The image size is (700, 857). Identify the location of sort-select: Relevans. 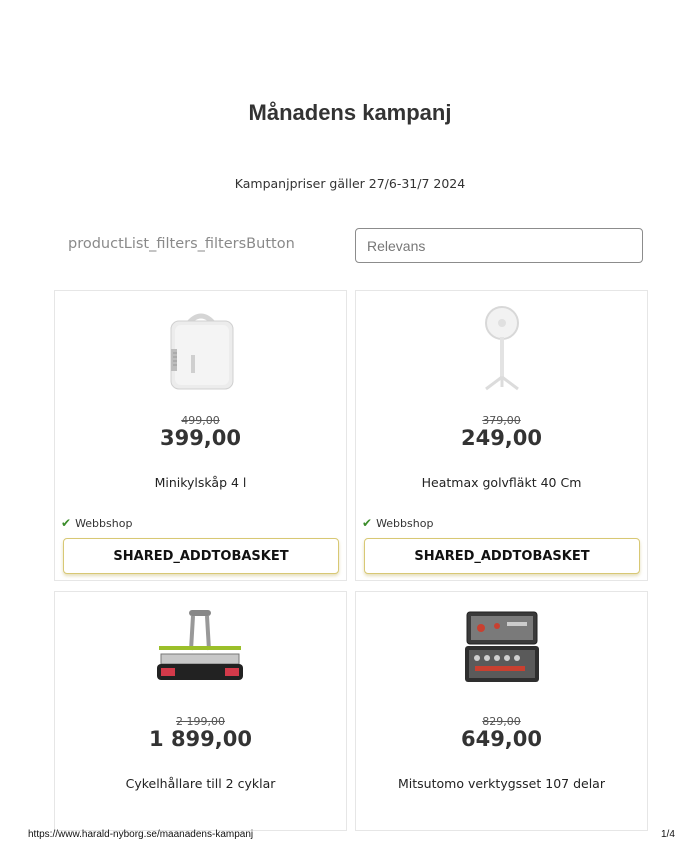
(499, 245).